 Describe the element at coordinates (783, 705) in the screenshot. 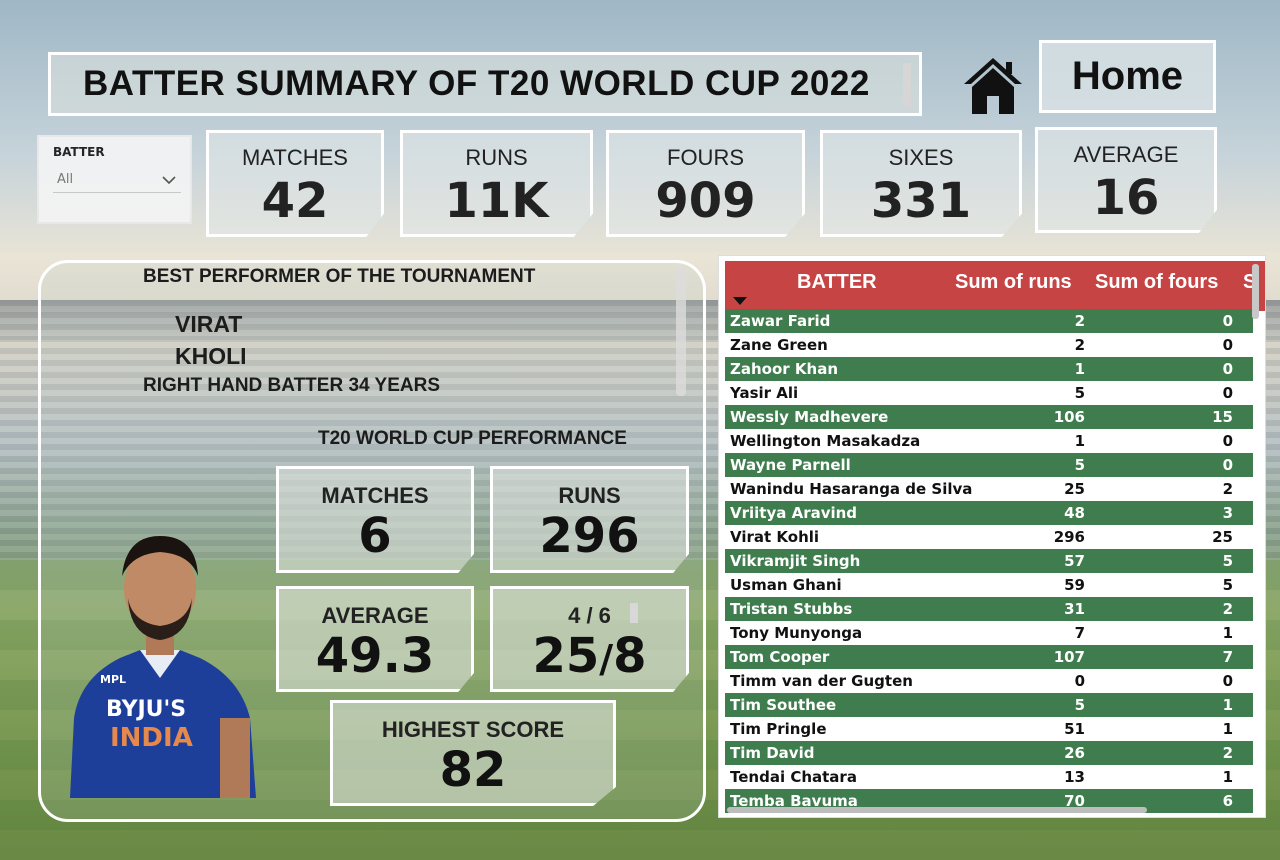

I see `cell-batter: Tim Southee` at that location.